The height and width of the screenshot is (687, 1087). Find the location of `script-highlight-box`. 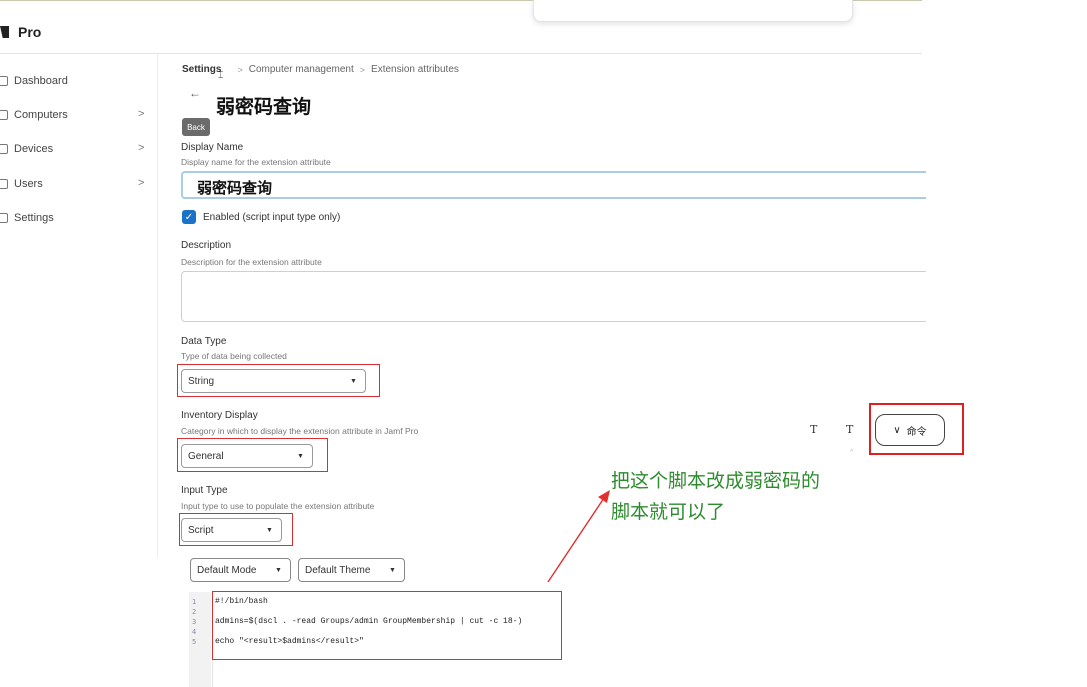

script-highlight-box is located at coordinates (387, 625).